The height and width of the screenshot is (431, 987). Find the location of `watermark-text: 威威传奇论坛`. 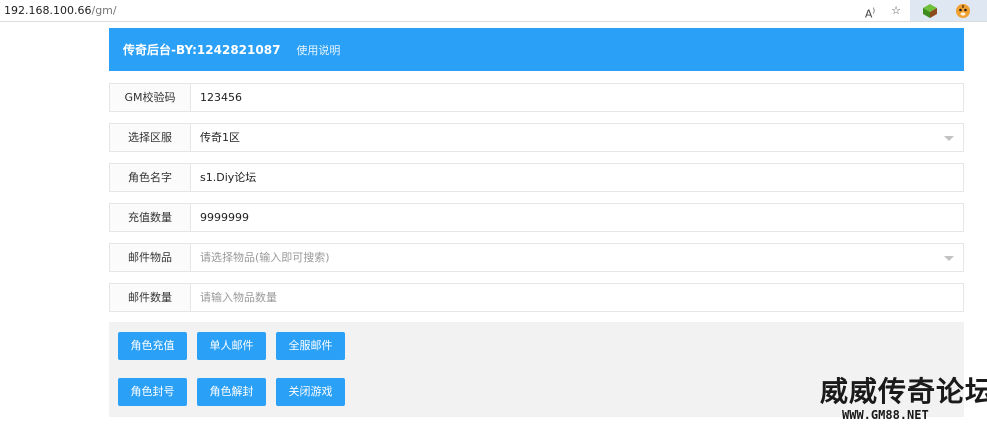

watermark-text: 威威传奇论坛 is located at coordinates (903, 391).